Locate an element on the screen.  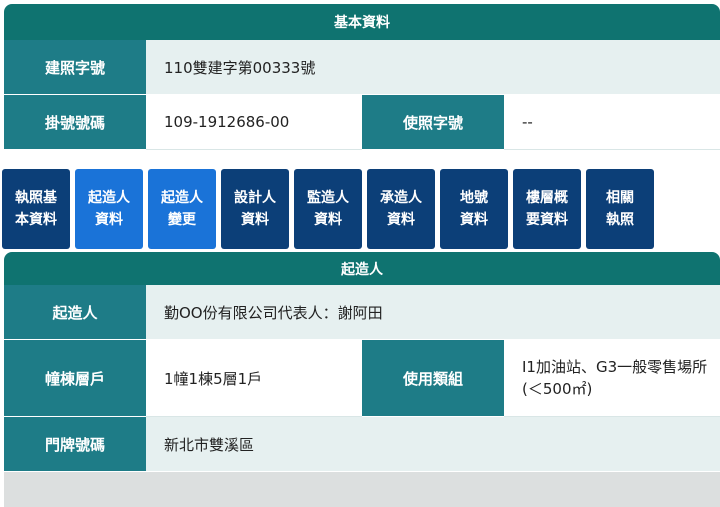
tab-supervisor-info: 監造人 資料 is located at coordinates (328, 209).